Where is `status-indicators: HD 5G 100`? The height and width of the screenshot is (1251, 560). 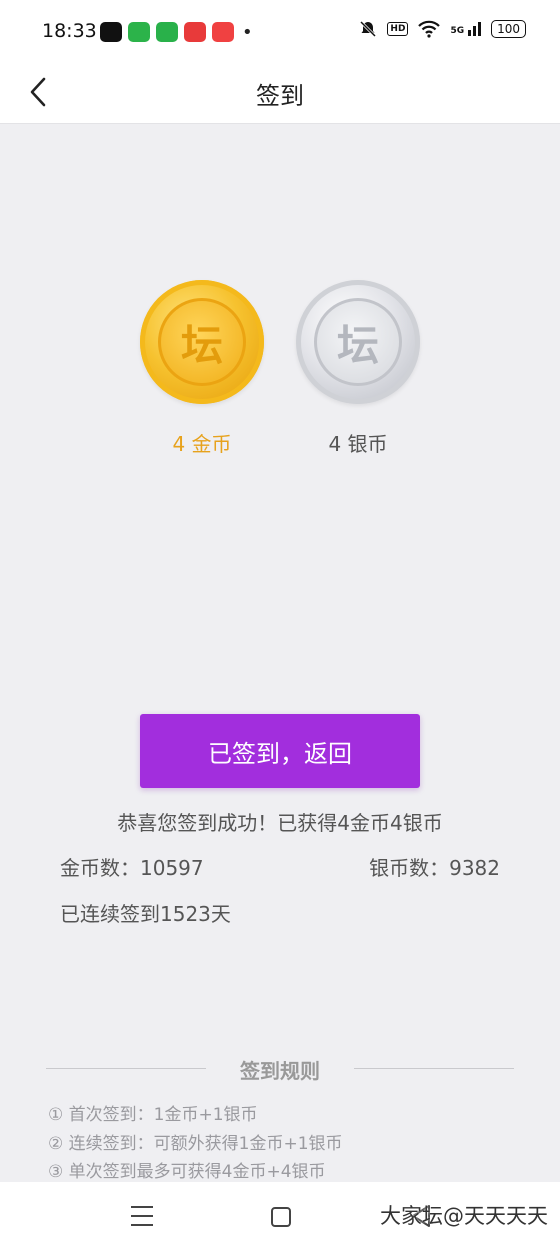
status-indicators: HD 5G 100 is located at coordinates (442, 29).